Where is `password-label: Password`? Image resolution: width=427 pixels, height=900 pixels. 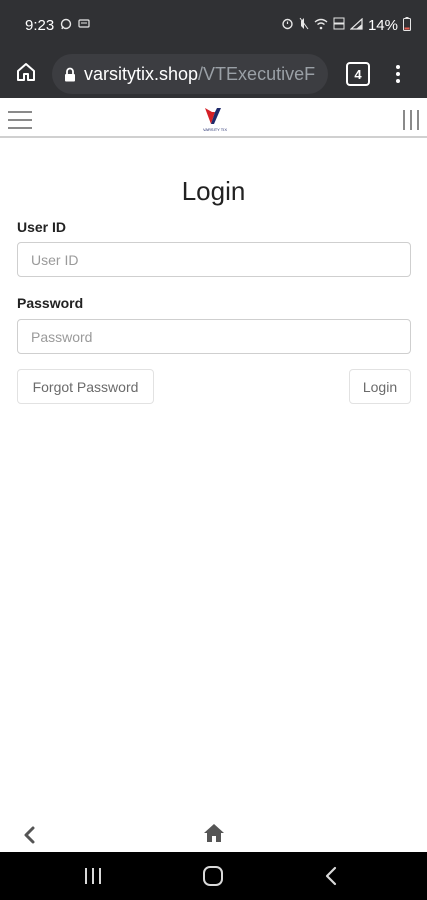 password-label: Password is located at coordinates (50, 303).